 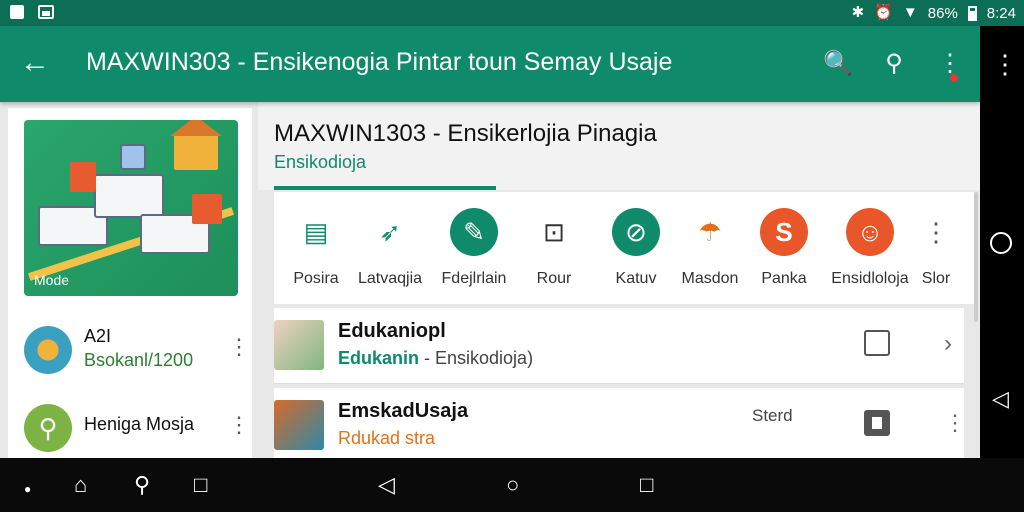 What do you see at coordinates (784, 232) in the screenshot?
I see `s-badge-icon: S` at bounding box center [784, 232].